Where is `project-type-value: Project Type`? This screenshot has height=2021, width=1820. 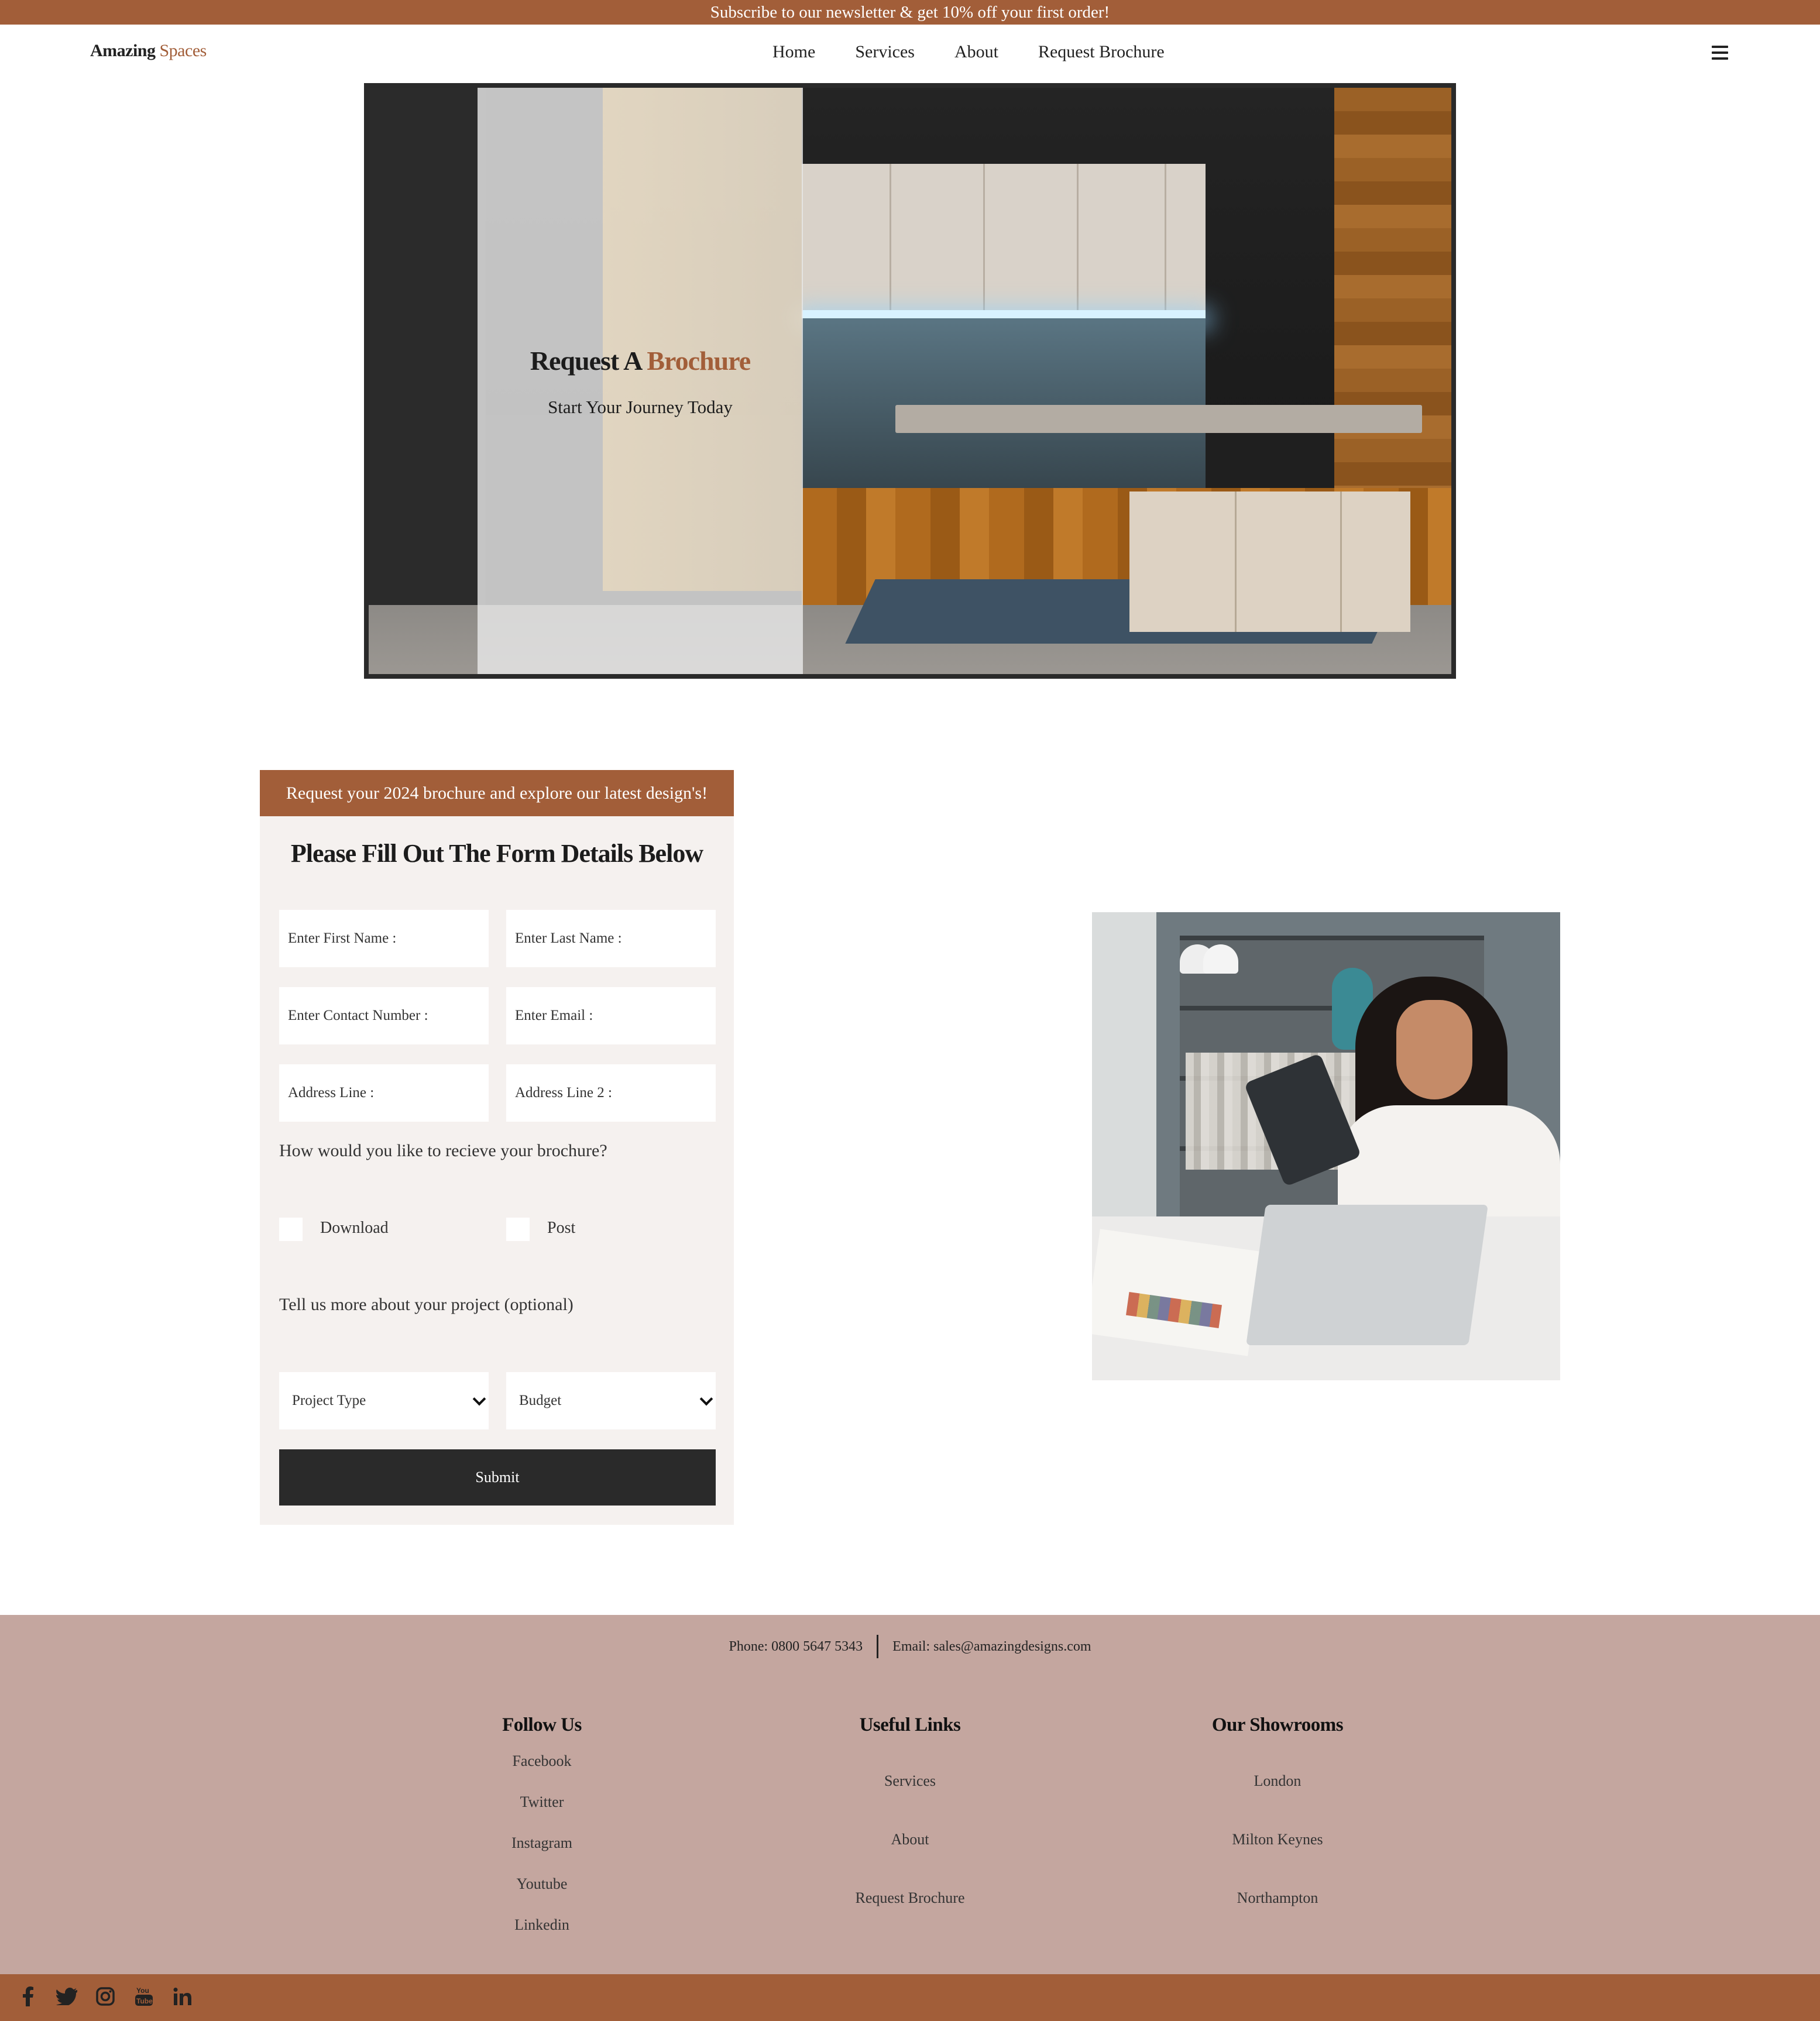 project-type-value: Project Type is located at coordinates (329, 1400).